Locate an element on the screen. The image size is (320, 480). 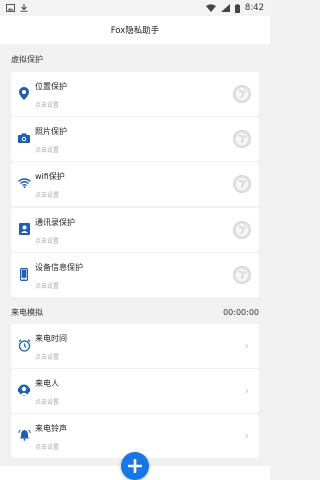
contacts-icon is located at coordinates (24, 229).